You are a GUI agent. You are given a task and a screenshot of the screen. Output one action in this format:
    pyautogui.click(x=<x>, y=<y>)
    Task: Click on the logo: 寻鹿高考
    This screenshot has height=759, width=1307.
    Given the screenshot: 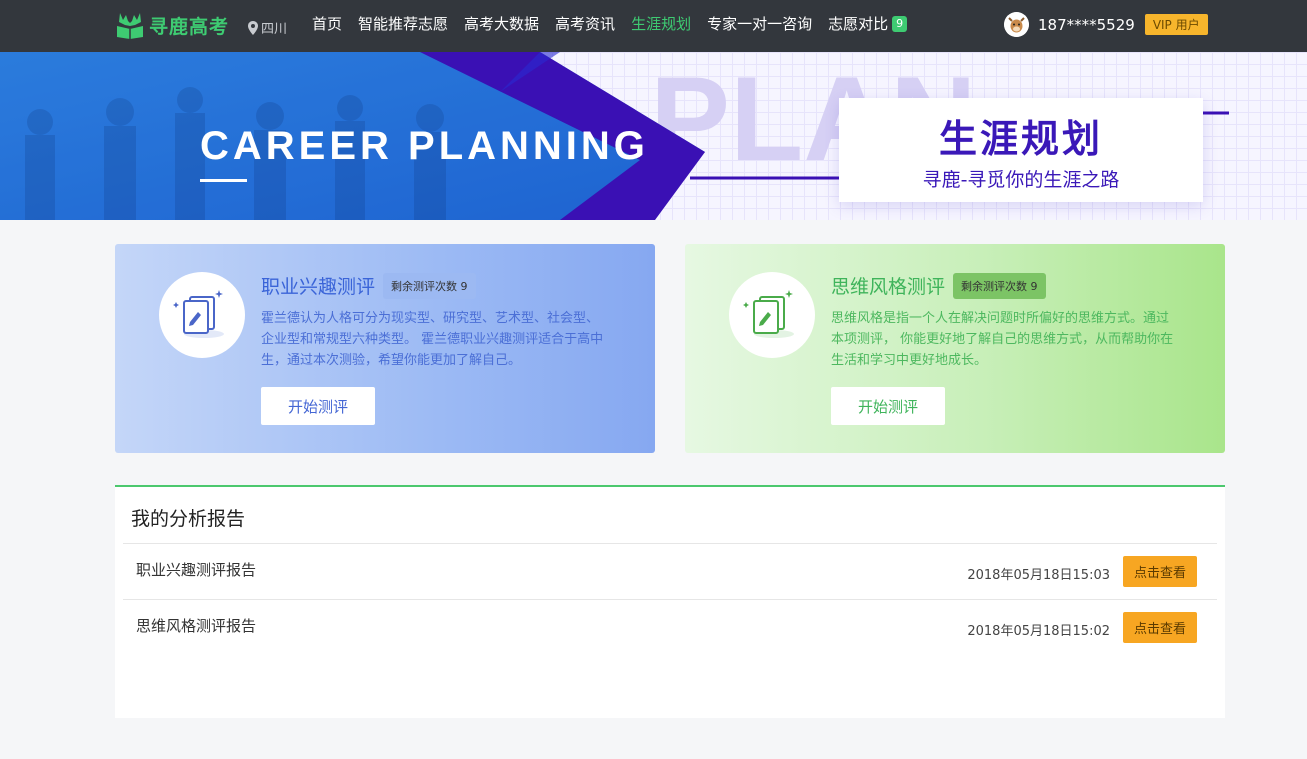 What is the action you would take?
    pyautogui.click(x=172, y=25)
    